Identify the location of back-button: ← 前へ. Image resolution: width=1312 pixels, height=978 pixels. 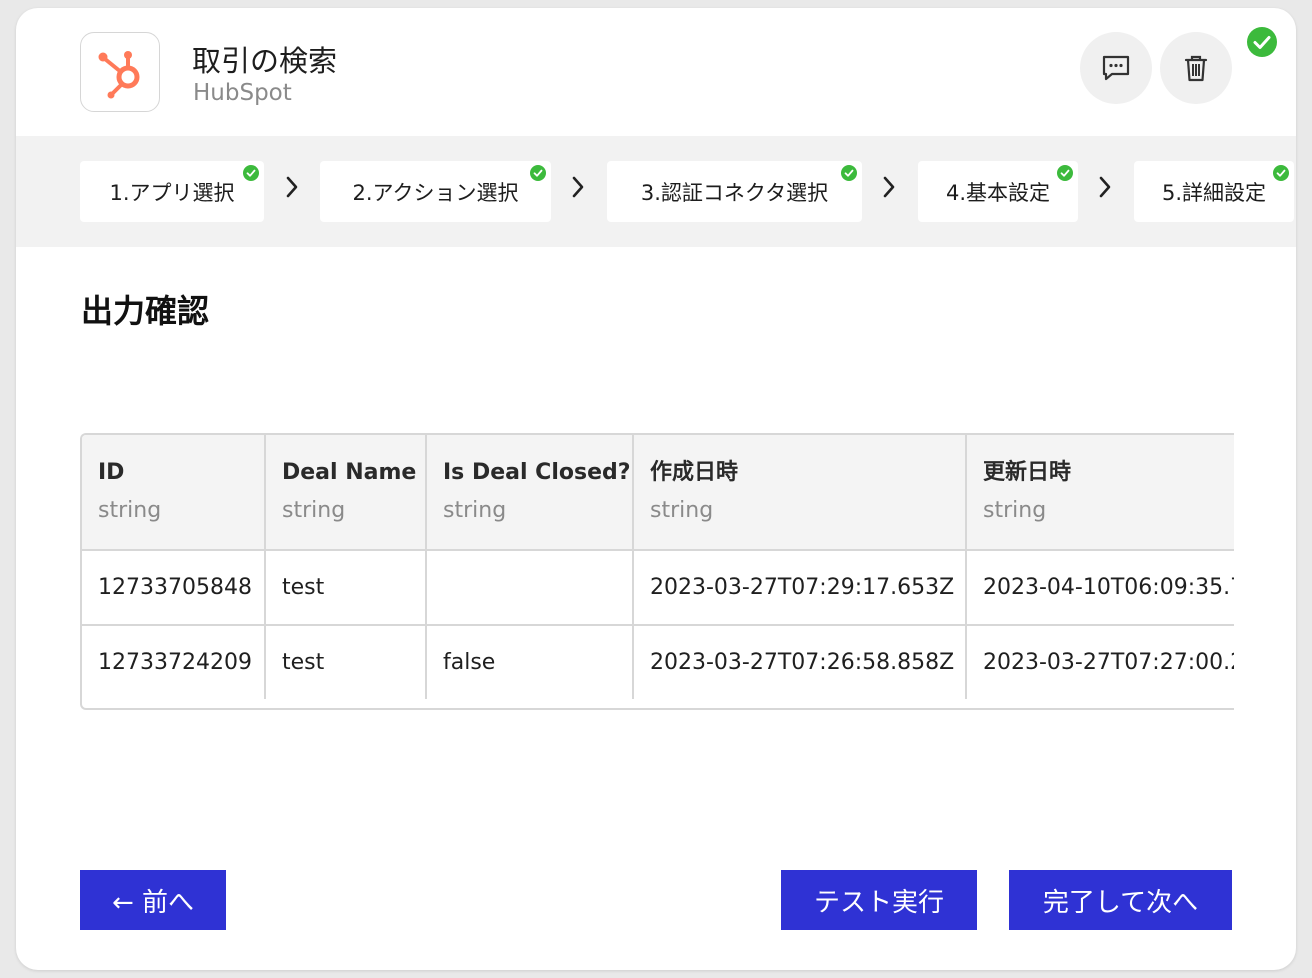
(153, 900).